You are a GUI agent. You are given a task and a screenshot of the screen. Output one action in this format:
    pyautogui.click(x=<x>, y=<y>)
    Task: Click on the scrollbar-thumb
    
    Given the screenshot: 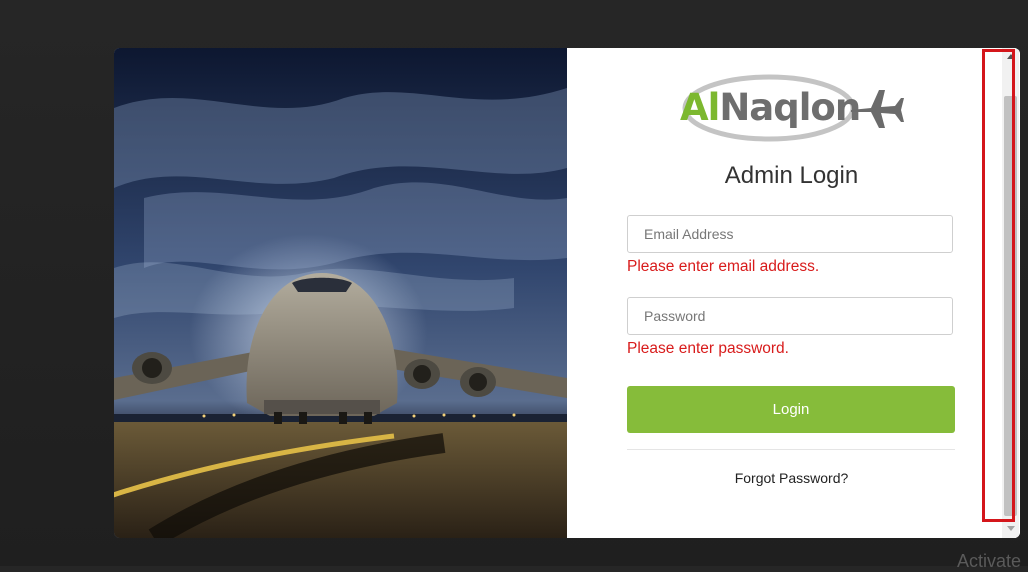 What is the action you would take?
    pyautogui.click(x=1010, y=306)
    